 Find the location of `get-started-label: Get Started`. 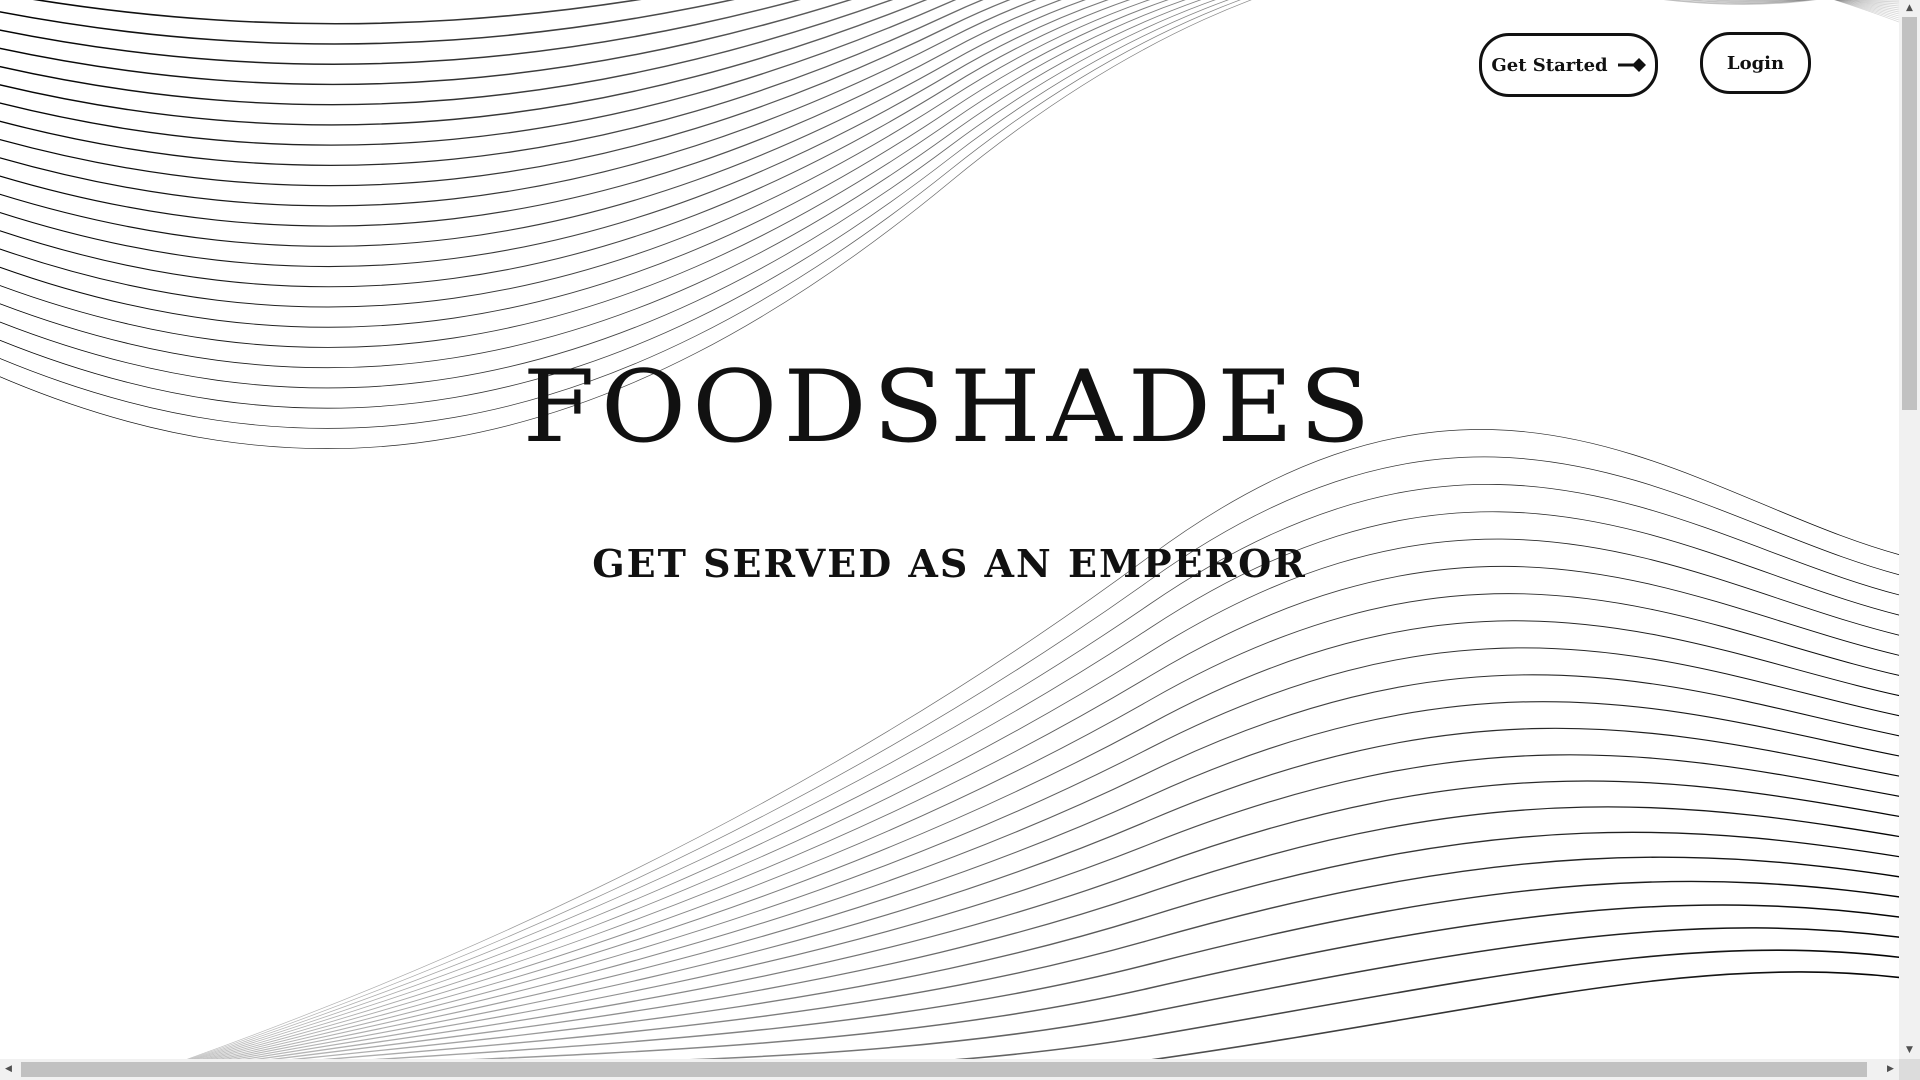

get-started-label: Get Started is located at coordinates (1549, 65).